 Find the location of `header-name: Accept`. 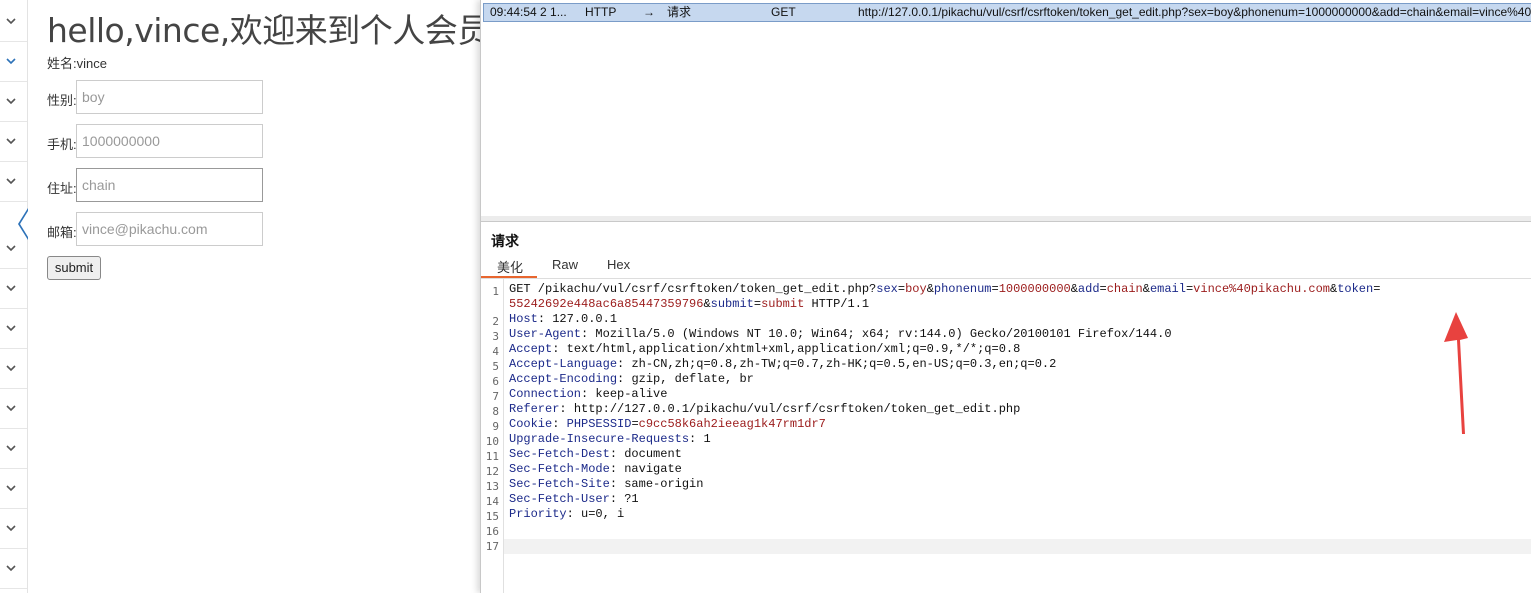

header-name: Accept is located at coordinates (531, 349).